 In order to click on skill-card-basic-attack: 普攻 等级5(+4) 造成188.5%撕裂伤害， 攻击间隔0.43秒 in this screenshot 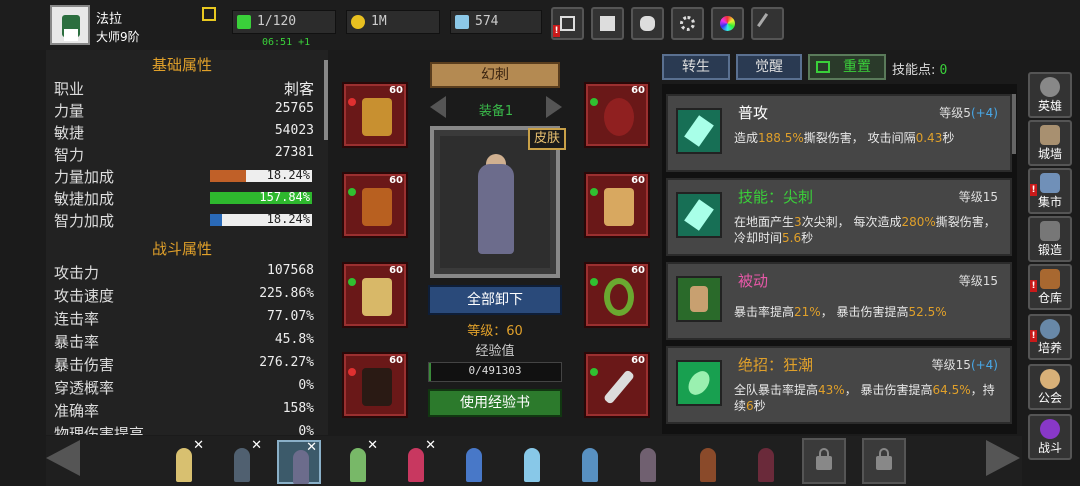, I will do `click(839, 133)`.